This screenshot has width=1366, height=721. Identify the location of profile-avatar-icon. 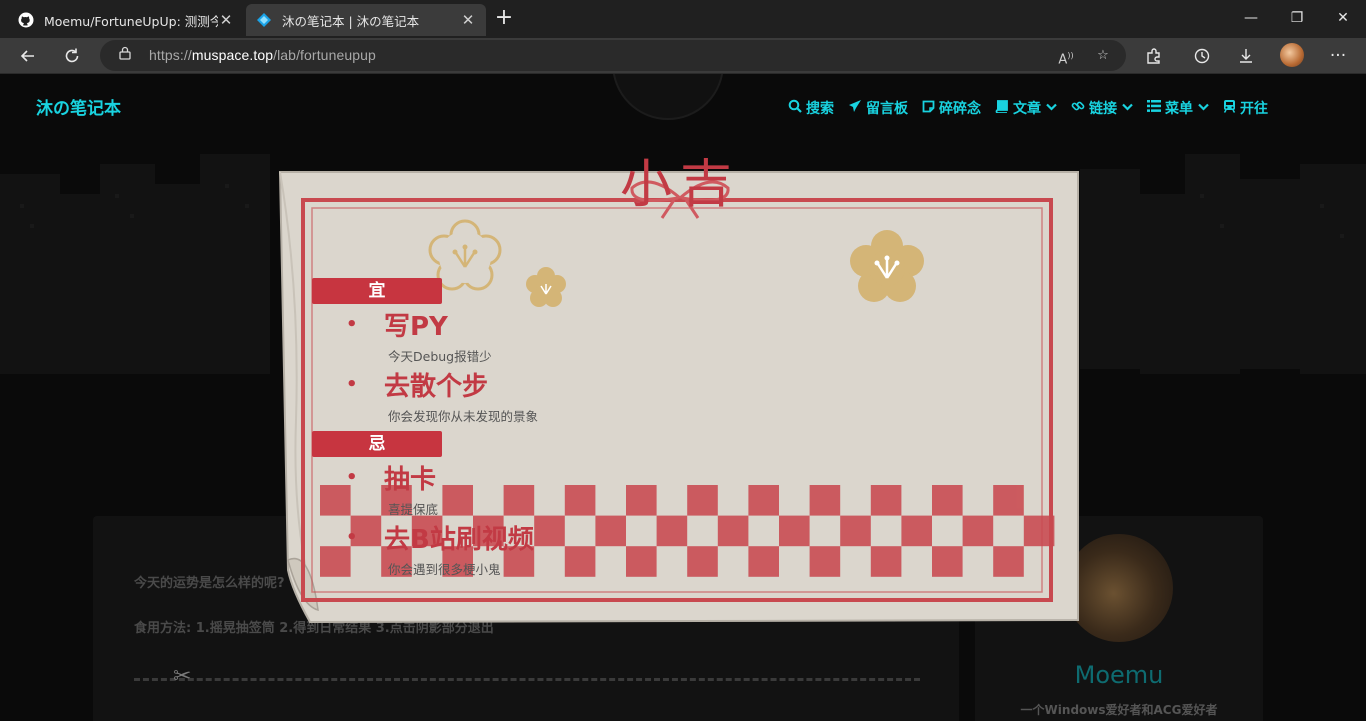
(1292, 55).